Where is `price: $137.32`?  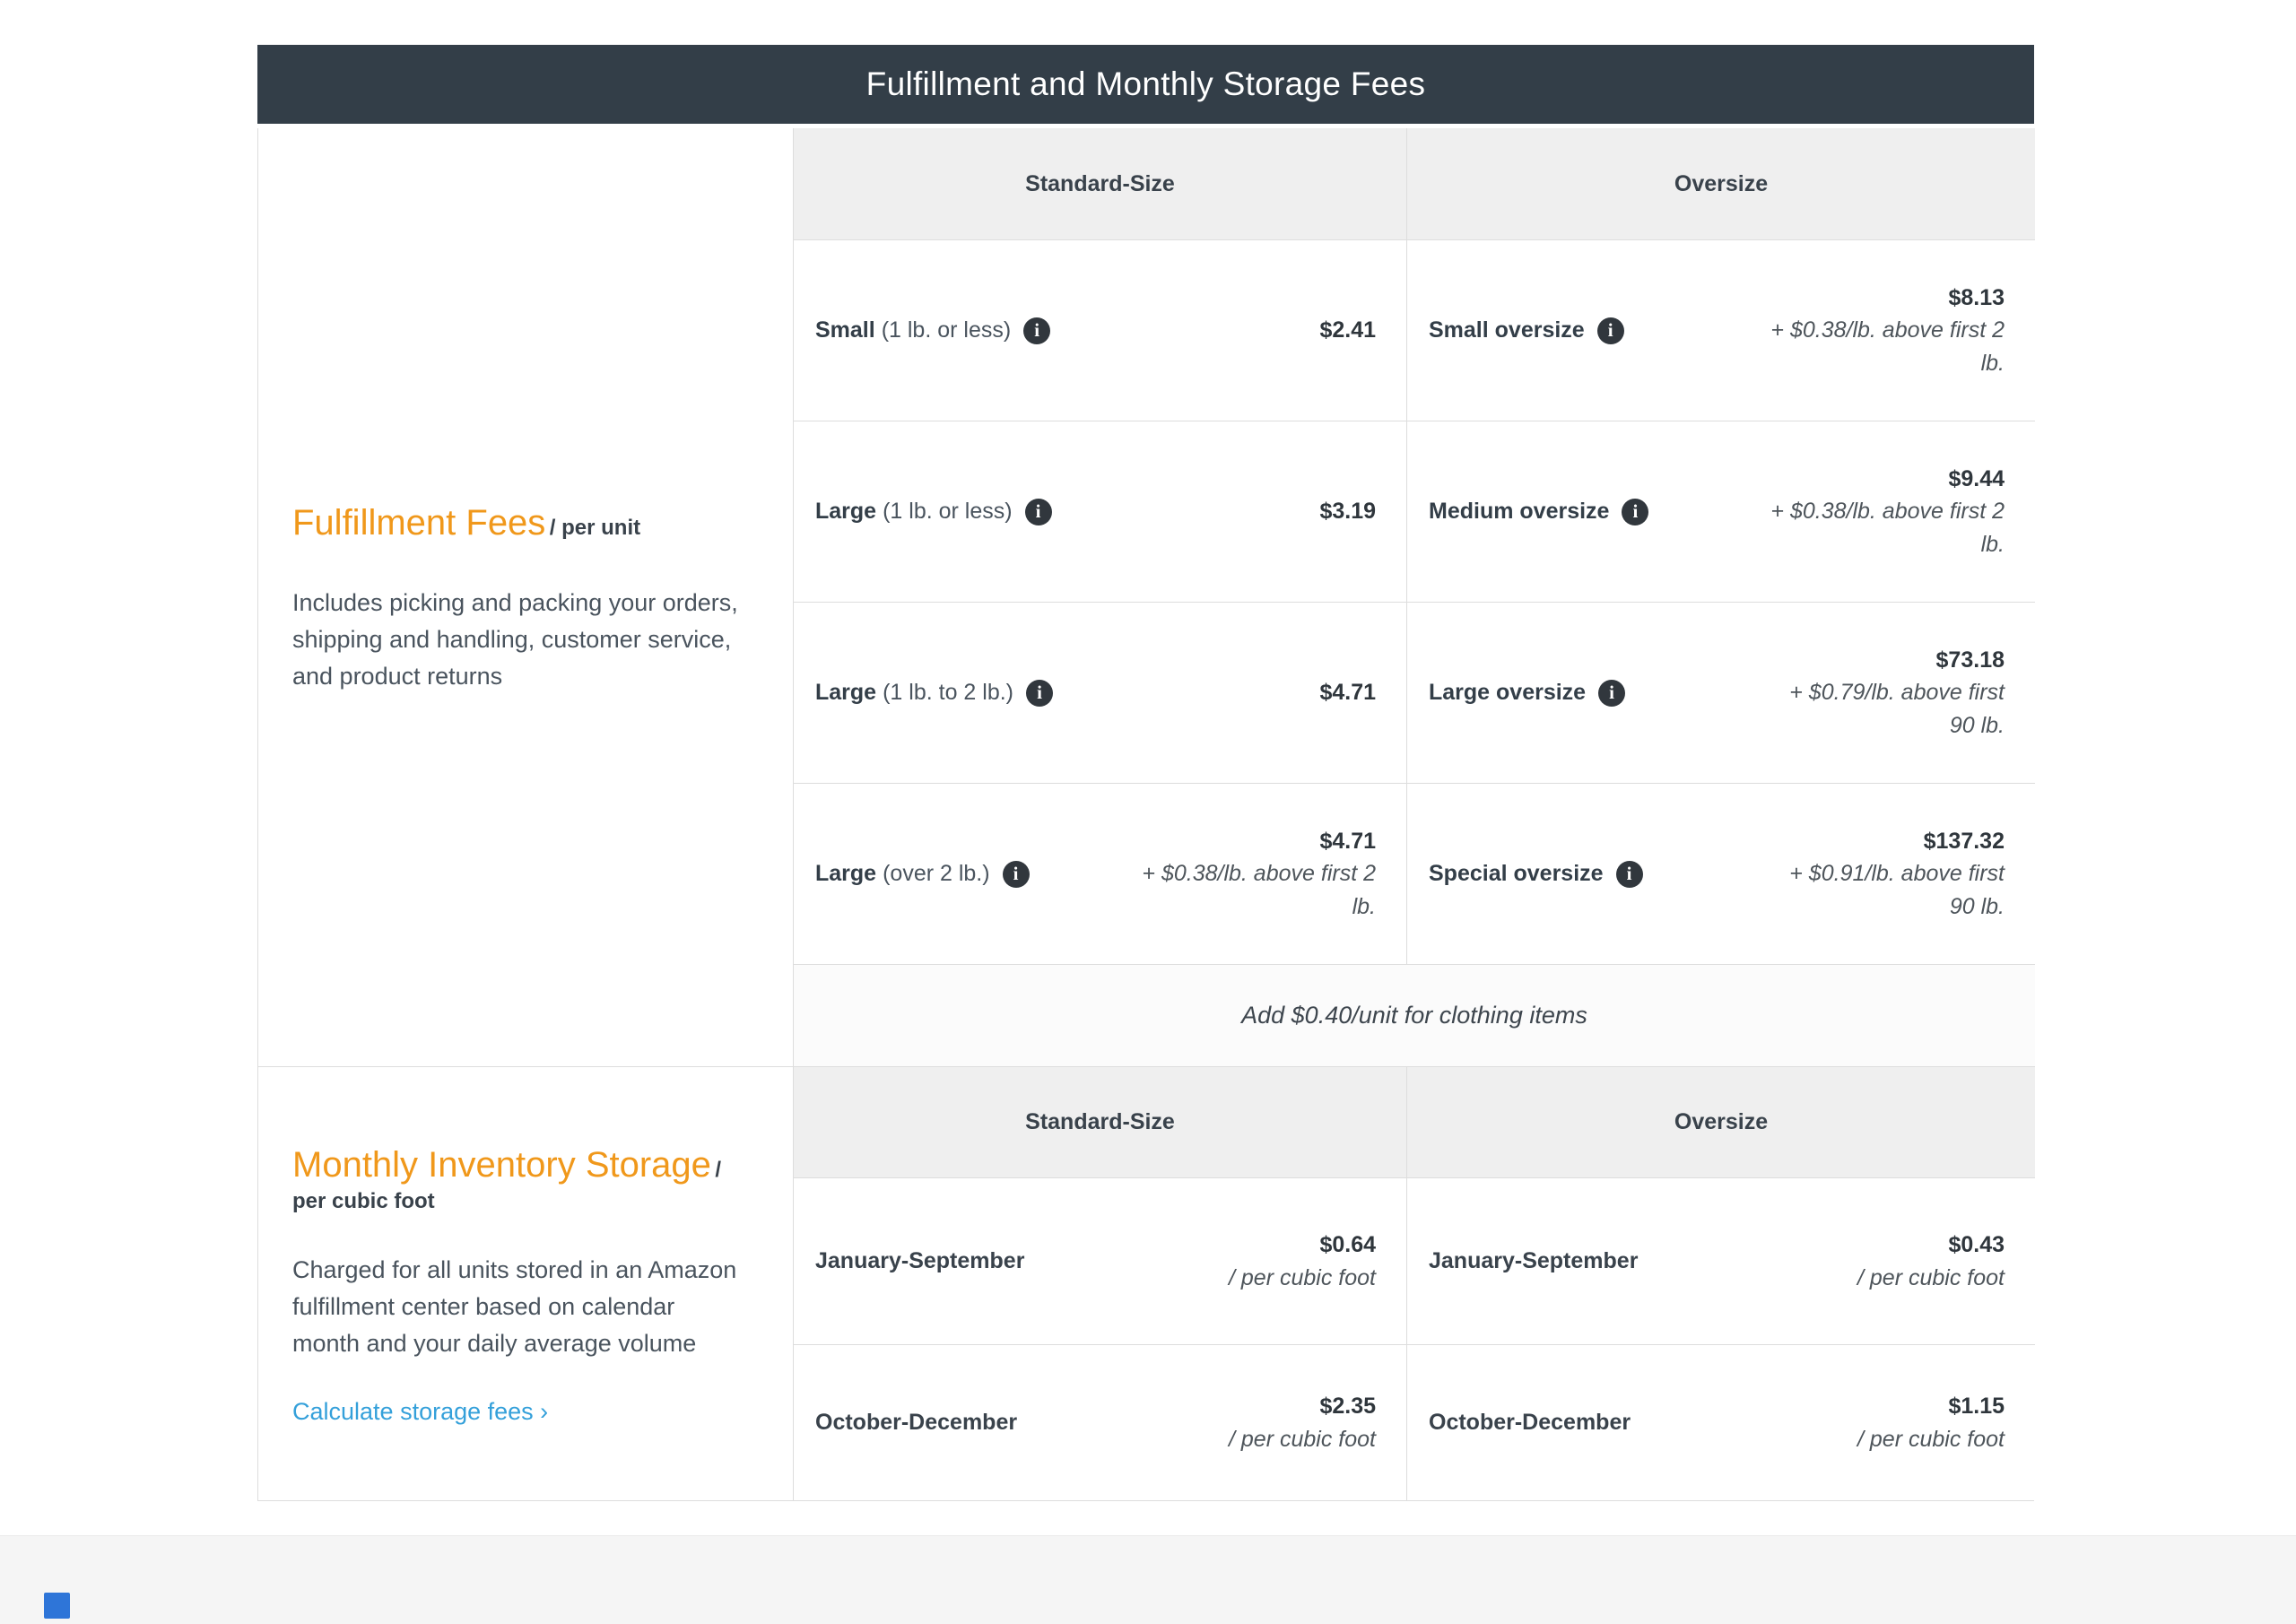 price: $137.32 is located at coordinates (1964, 842).